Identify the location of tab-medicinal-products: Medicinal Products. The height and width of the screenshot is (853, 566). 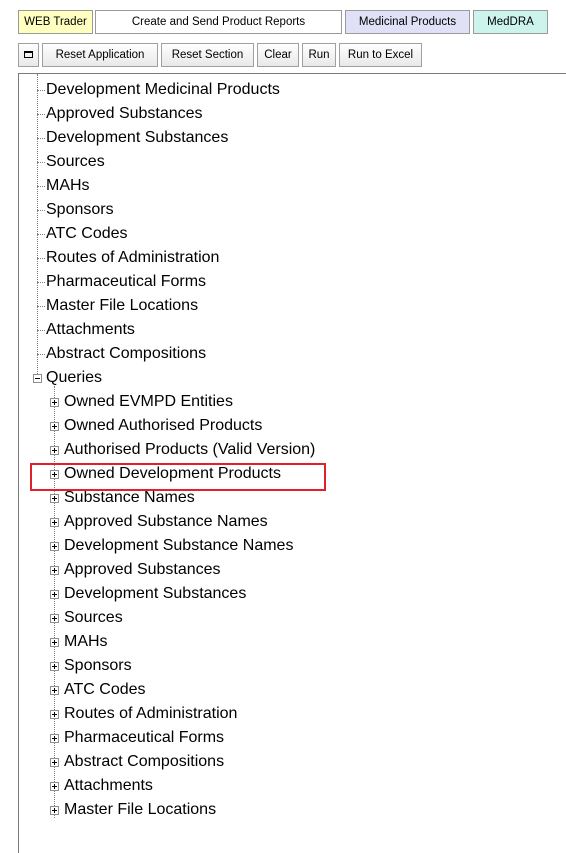
(407, 22).